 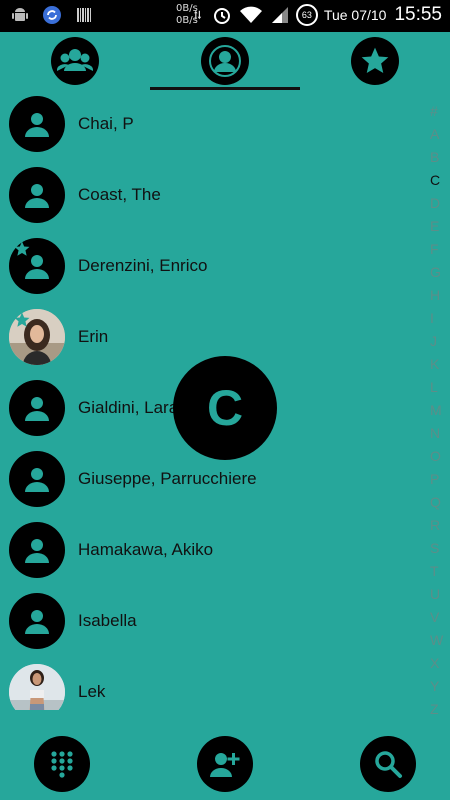 What do you see at coordinates (106, 123) in the screenshot?
I see `contact-name: Chai, P` at bounding box center [106, 123].